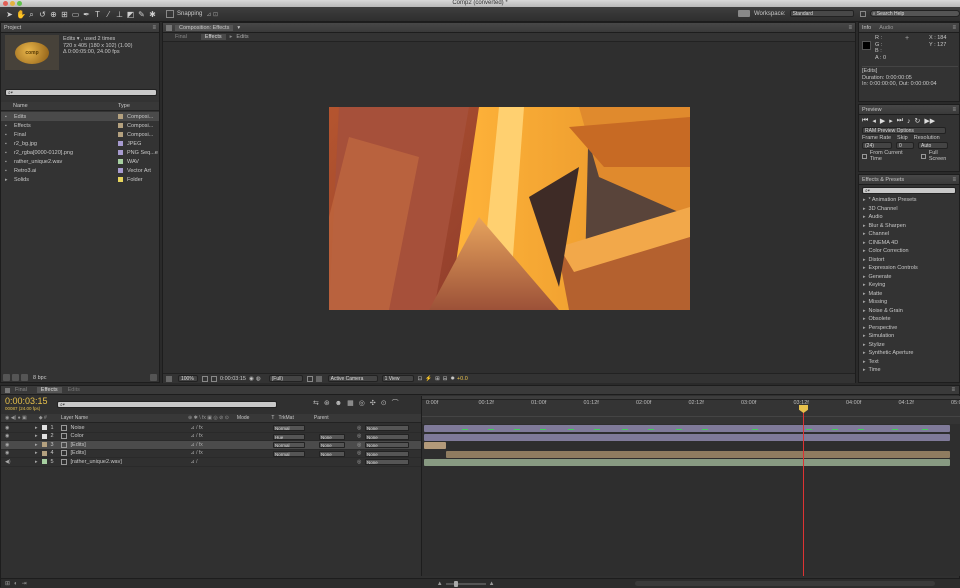  I want to click on timeline-current-time: 0:00:03:15, so click(26, 401).